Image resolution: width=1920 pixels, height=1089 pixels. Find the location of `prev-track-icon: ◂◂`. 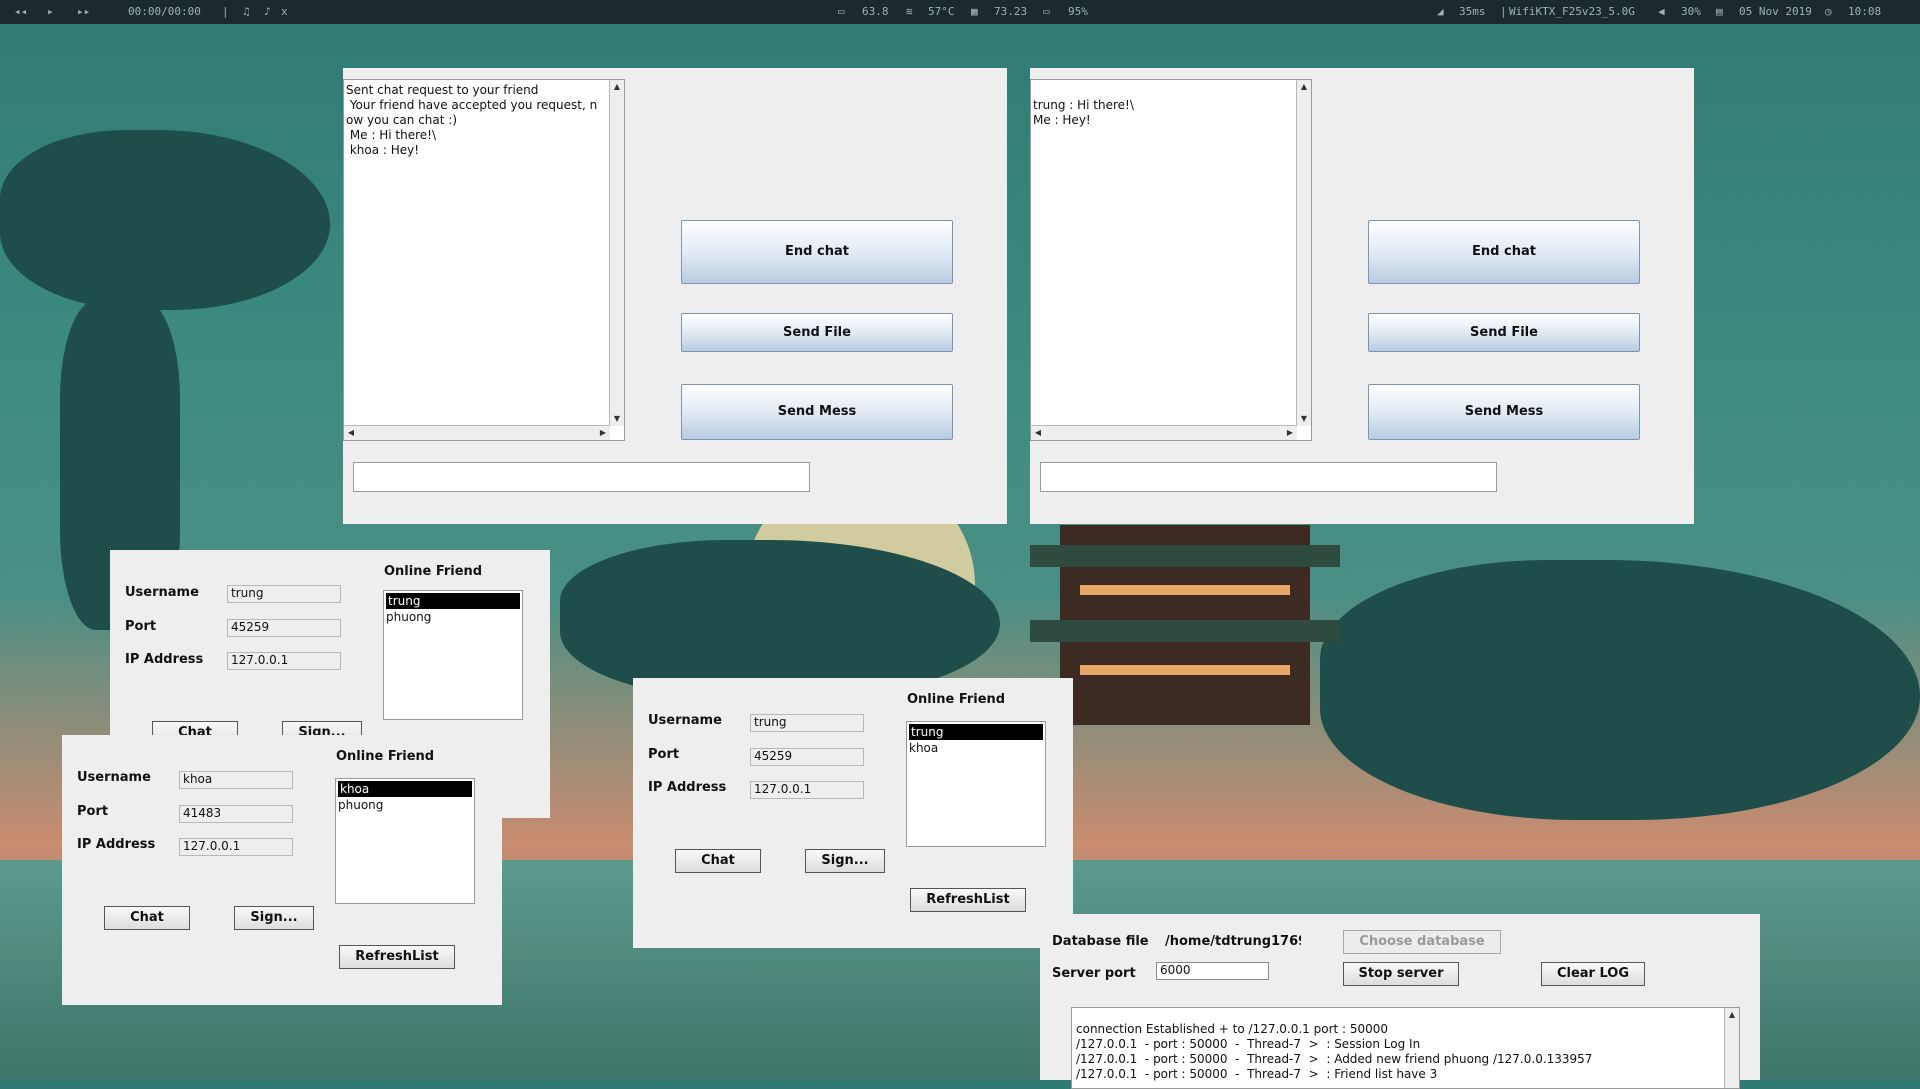

prev-track-icon: ◂◂ is located at coordinates (20, 11).